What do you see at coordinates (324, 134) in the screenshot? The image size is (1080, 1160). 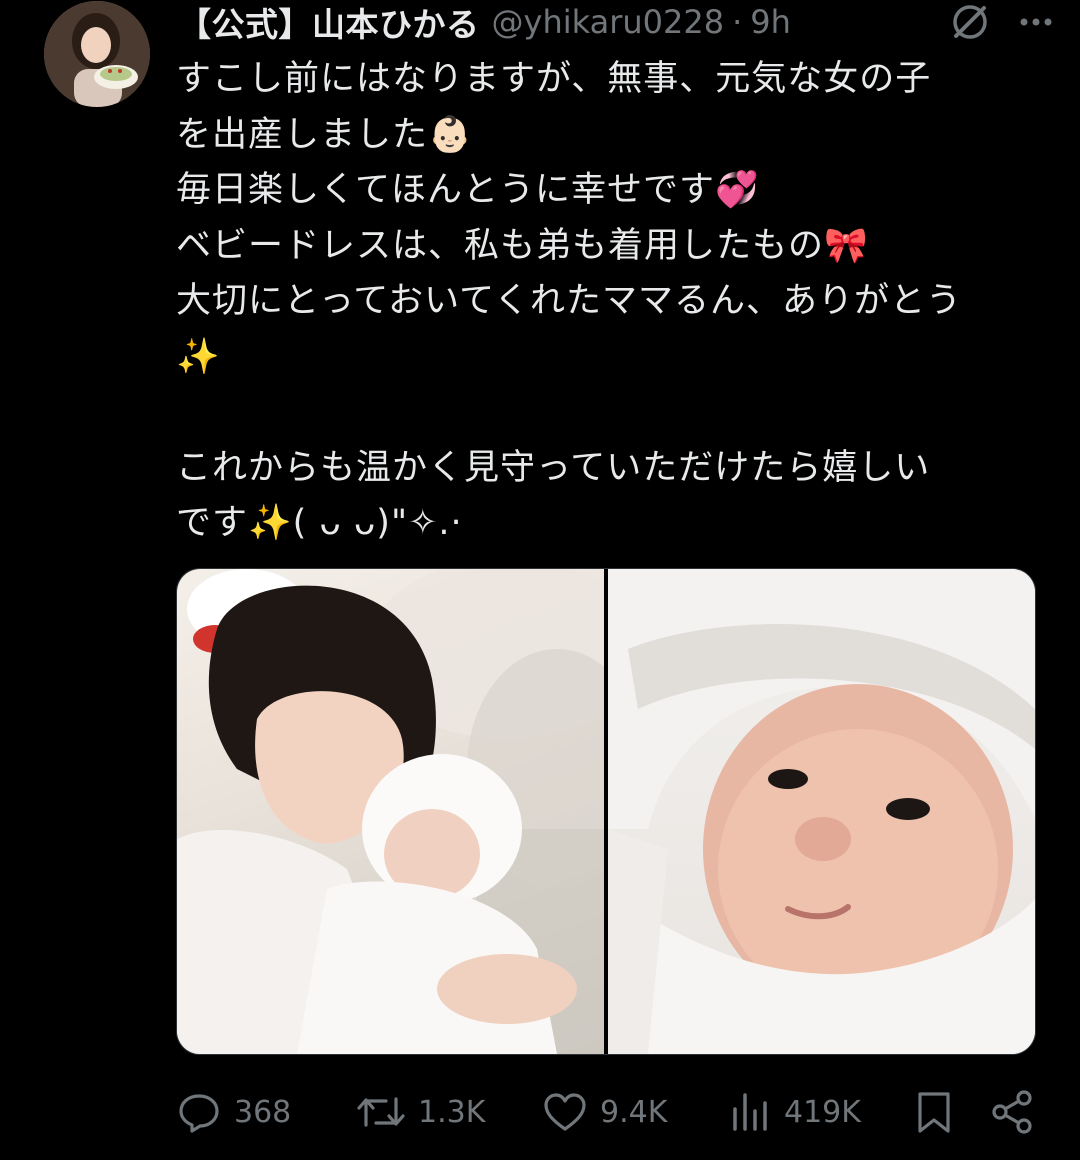 I see `tweet-text-line: を出産しました👶🏻` at bounding box center [324, 134].